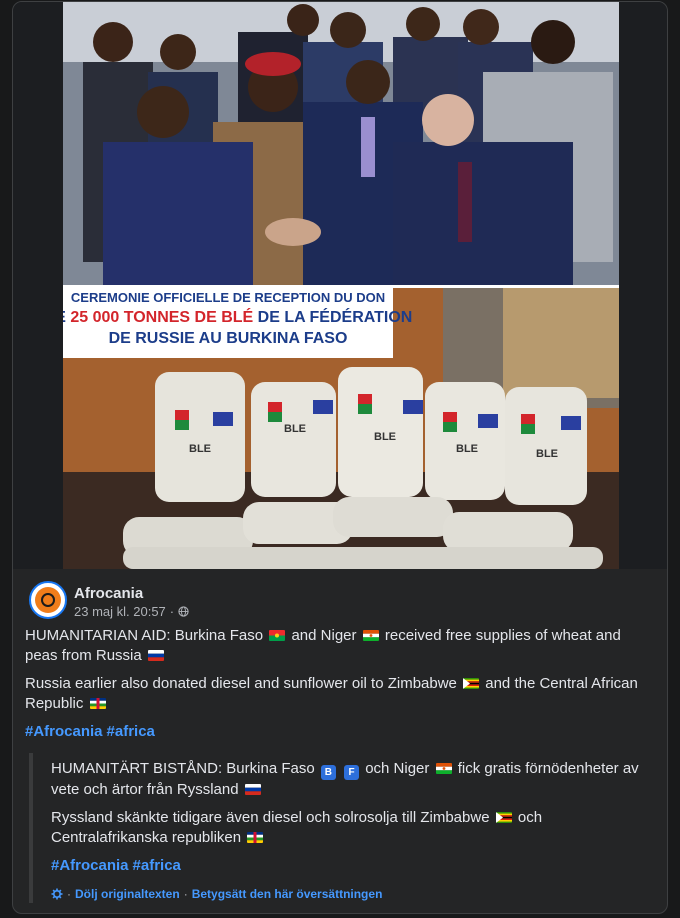  I want to click on avatar-logo, so click(48, 600).